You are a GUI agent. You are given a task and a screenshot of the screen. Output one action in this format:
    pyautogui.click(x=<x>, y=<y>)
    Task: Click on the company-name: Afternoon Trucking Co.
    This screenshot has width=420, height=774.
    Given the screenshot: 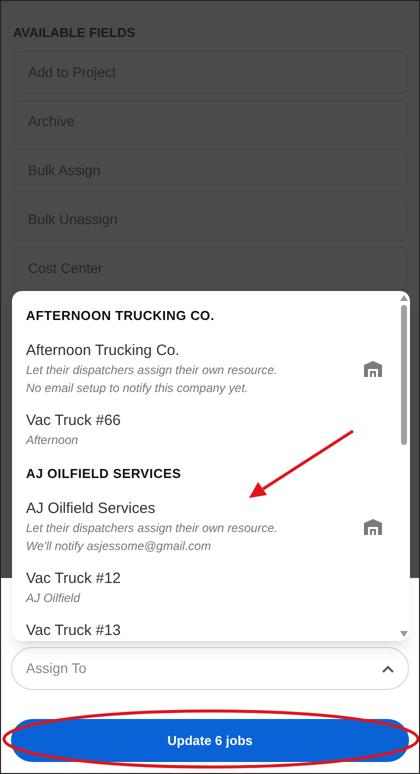 What is the action you would take?
    pyautogui.click(x=195, y=351)
    